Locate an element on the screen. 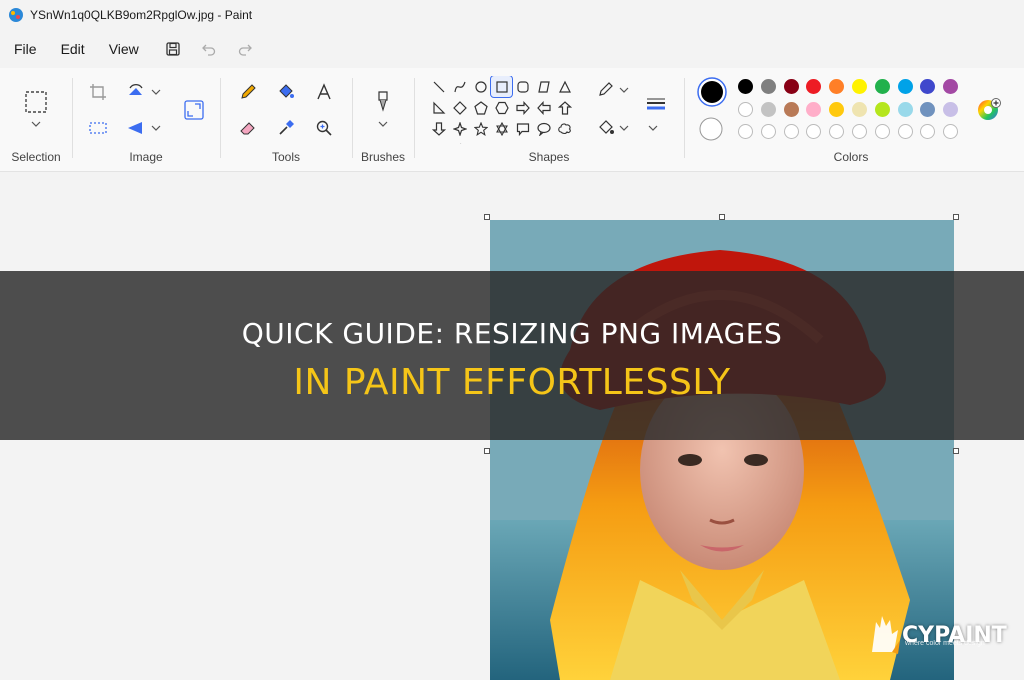 The width and height of the screenshot is (1024, 680). line-shape-icon is located at coordinates (438, 86).